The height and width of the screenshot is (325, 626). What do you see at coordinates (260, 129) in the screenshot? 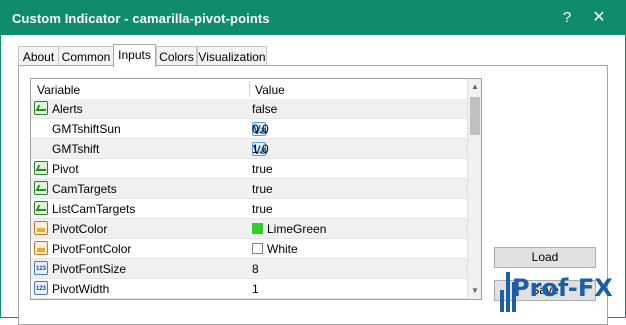
I see `variable-value: 0.0` at bounding box center [260, 129].